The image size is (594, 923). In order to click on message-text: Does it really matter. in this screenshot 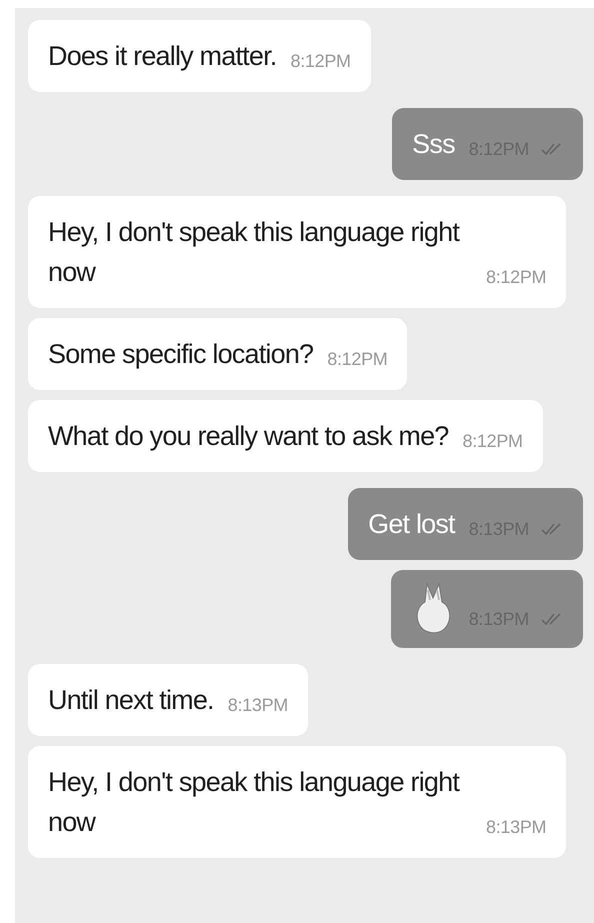, I will do `click(162, 56)`.